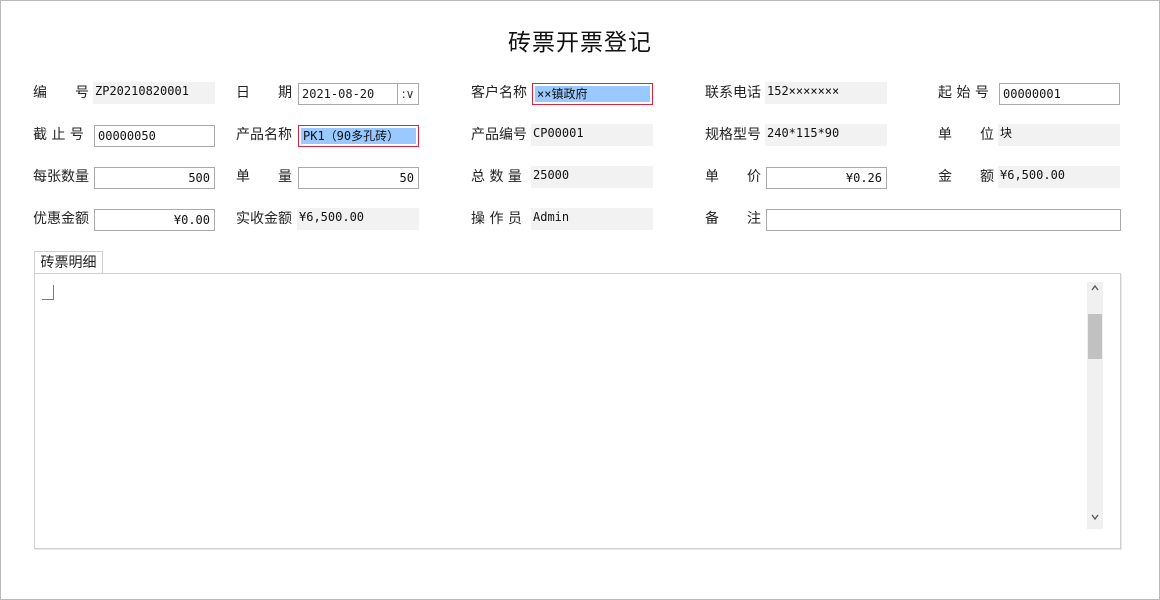 Image resolution: width=1160 pixels, height=600 pixels. Describe the element at coordinates (592, 135) in the screenshot. I see `product-code-field: CP00001` at that location.